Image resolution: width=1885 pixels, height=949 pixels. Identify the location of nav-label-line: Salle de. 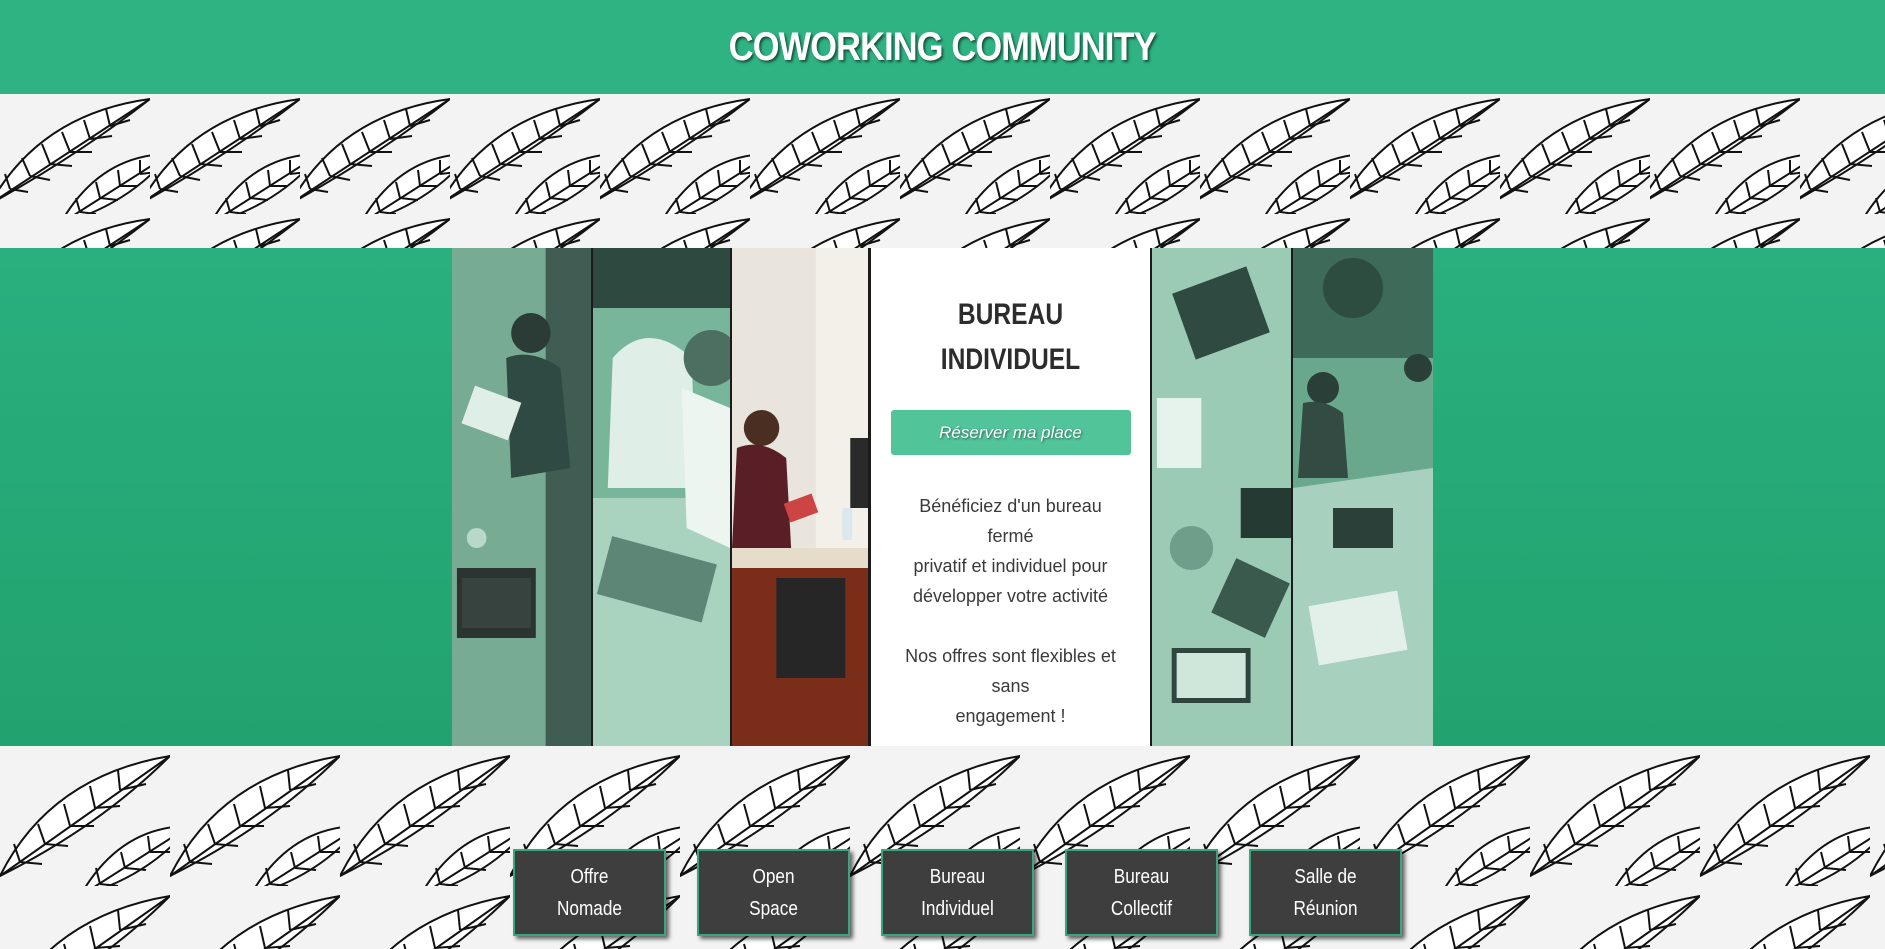
(1325, 876).